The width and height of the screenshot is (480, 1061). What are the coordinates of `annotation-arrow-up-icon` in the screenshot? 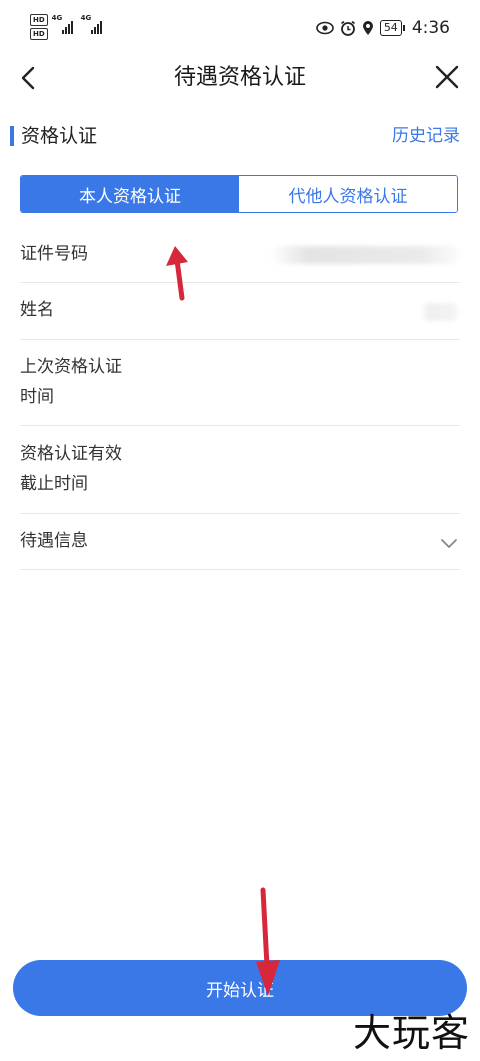 It's located at (177, 273).